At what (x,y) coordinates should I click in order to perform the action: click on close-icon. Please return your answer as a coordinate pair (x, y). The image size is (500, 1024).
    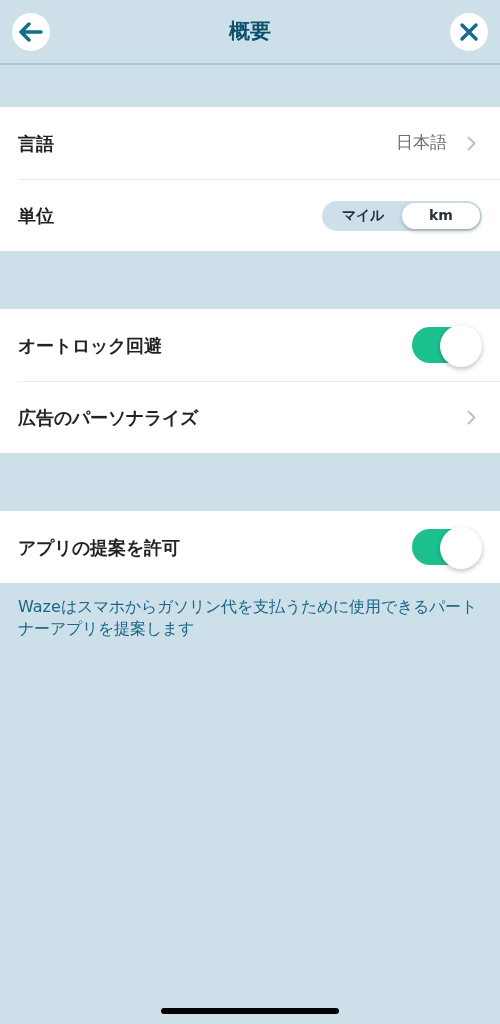
    Looking at the image, I should click on (469, 31).